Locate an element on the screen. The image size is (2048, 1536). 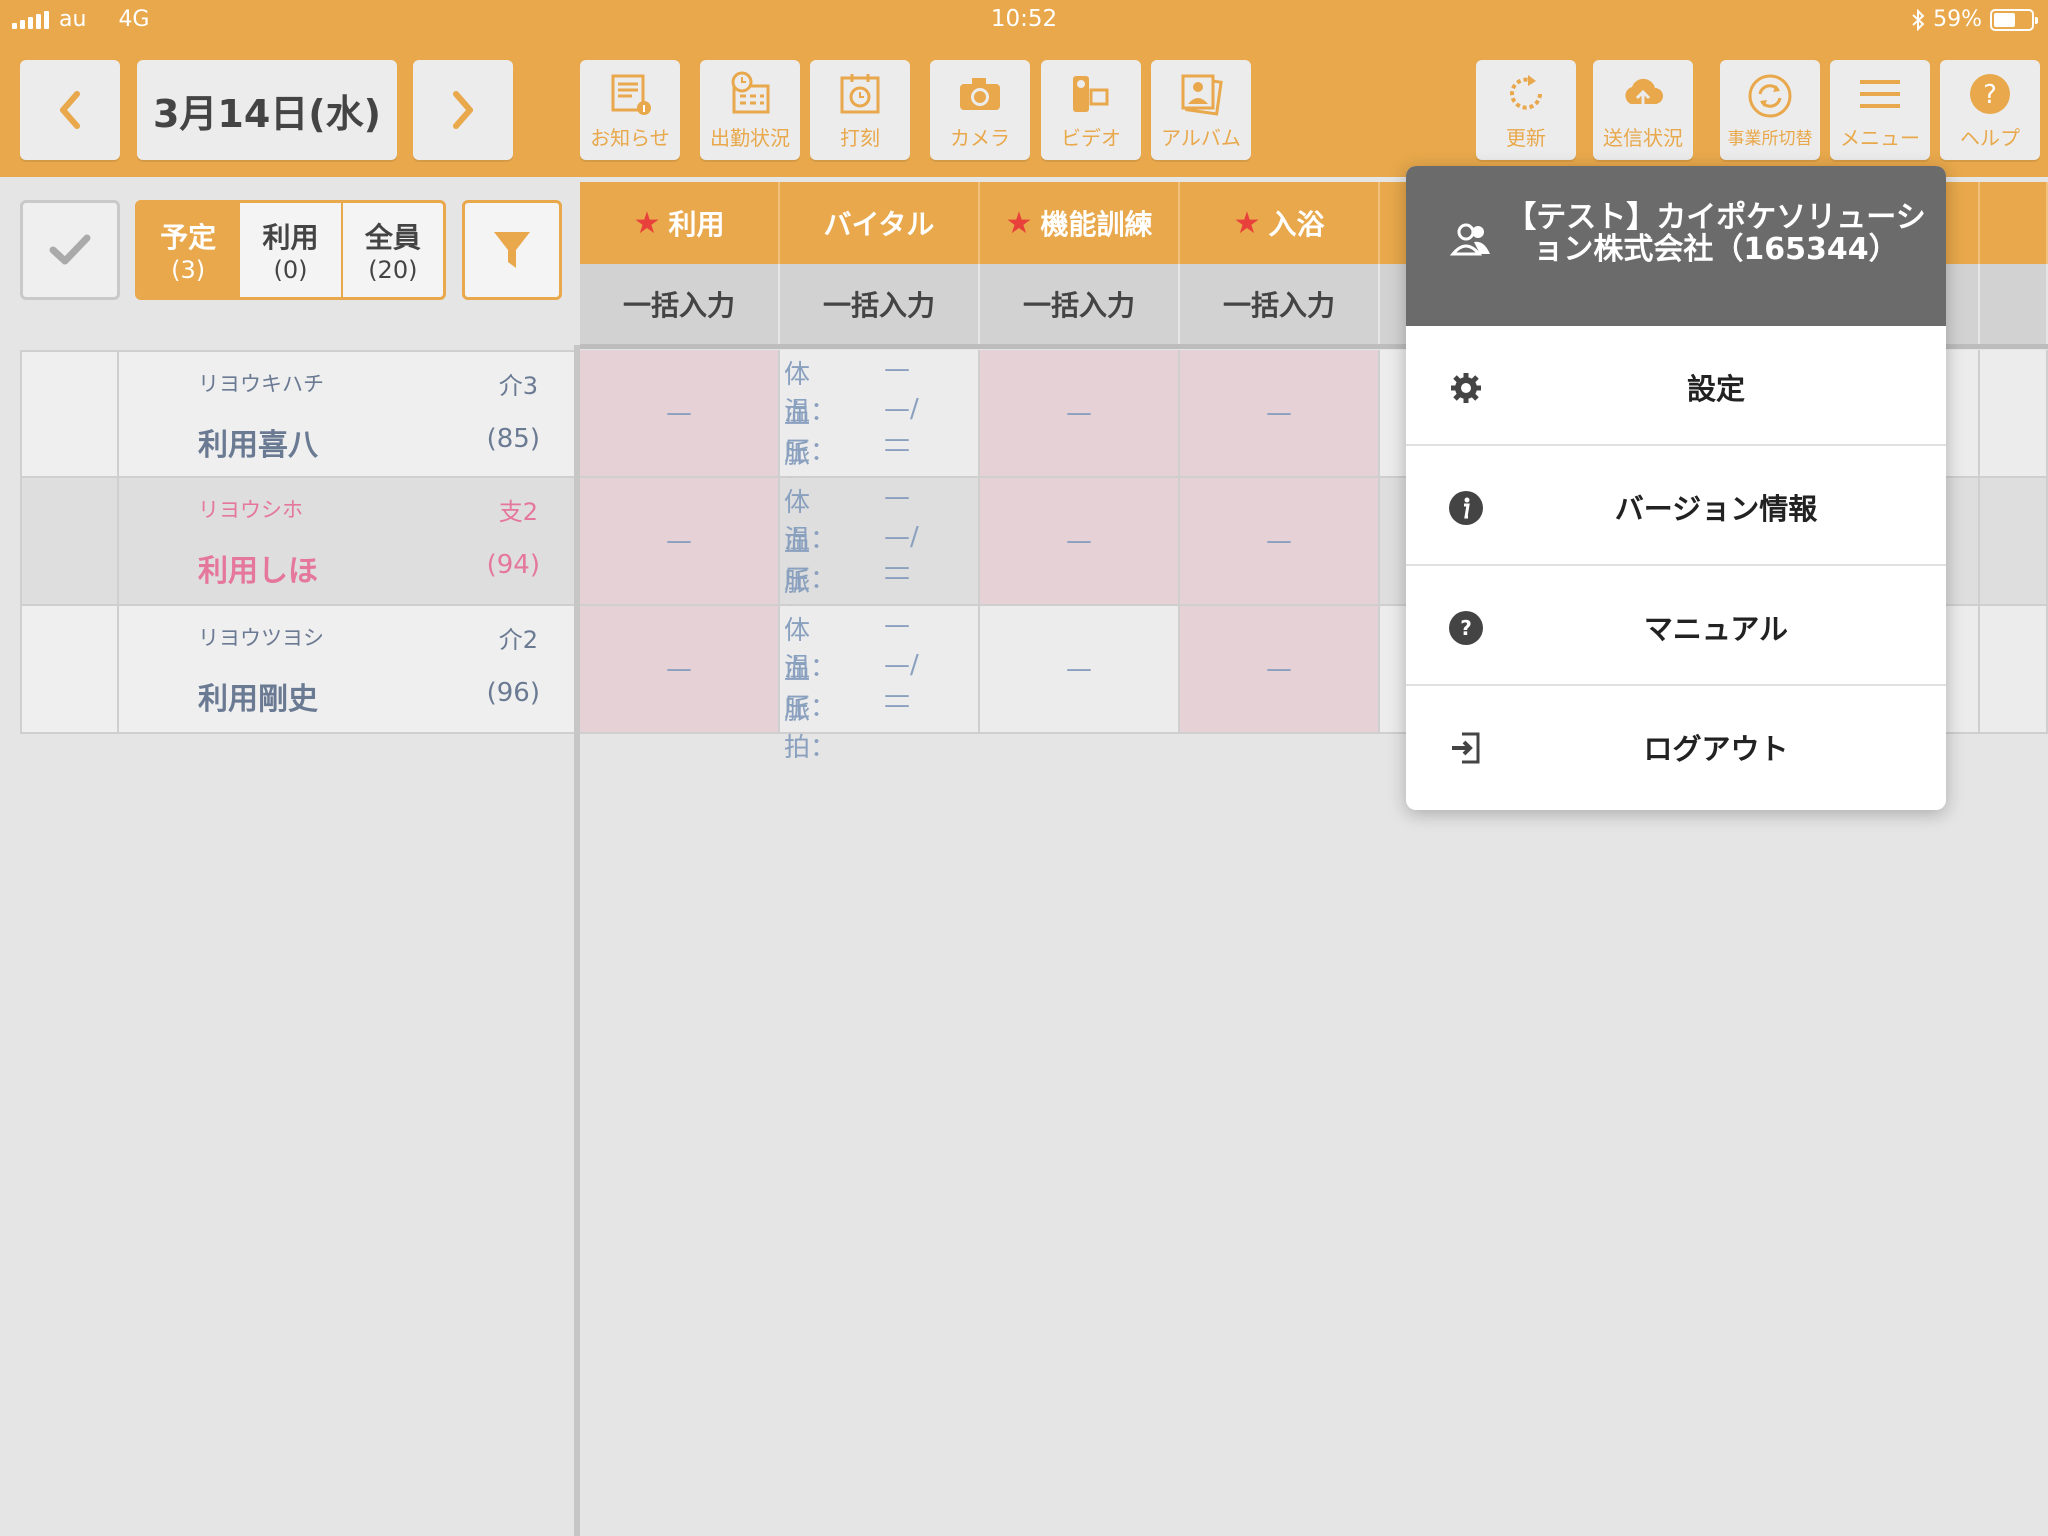
filter-button is located at coordinates (512, 250).